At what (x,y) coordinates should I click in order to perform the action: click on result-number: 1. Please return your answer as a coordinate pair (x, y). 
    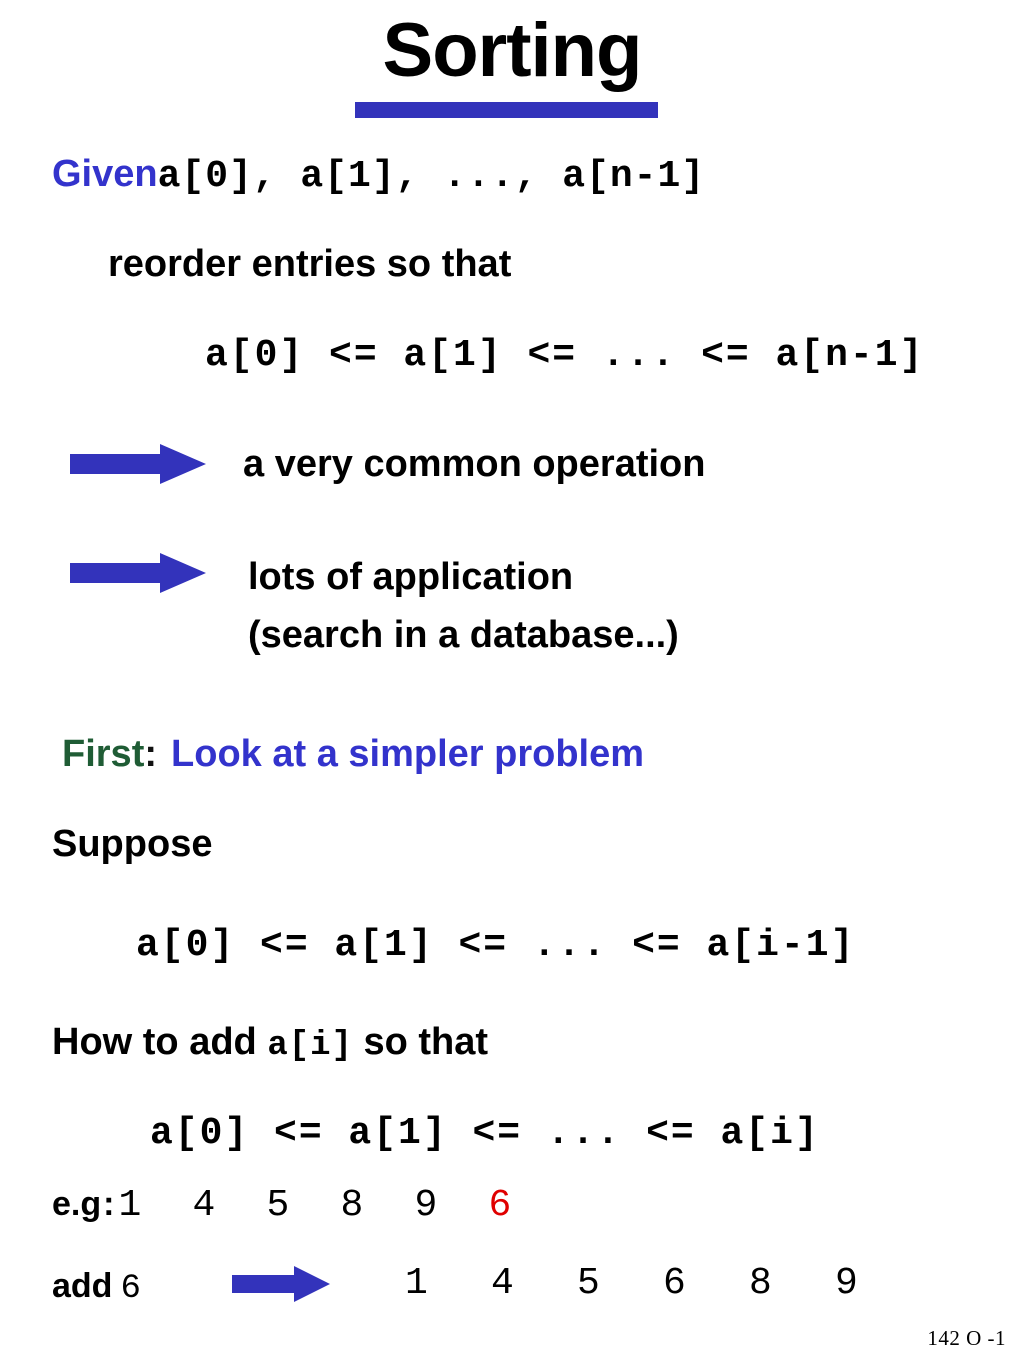
    Looking at the image, I should click on (416, 1283).